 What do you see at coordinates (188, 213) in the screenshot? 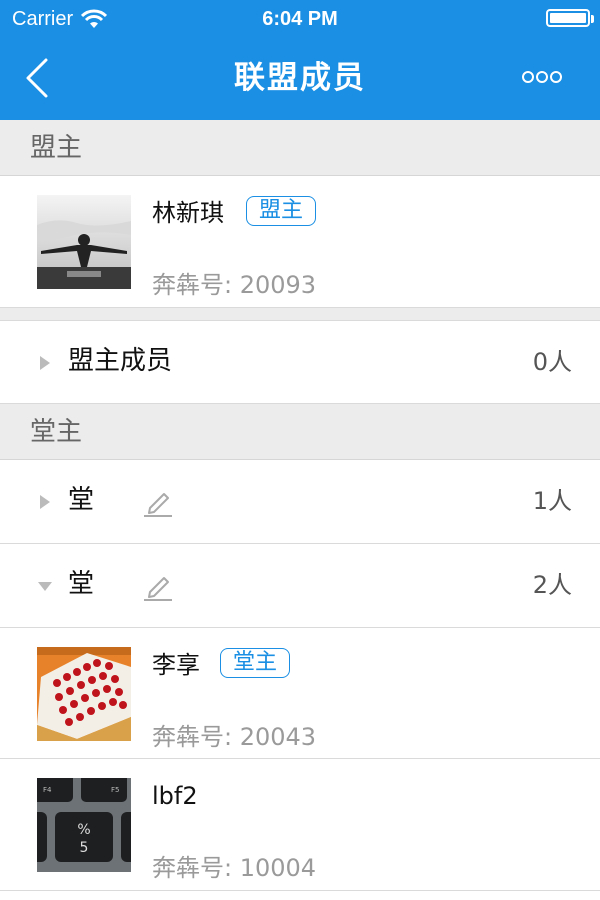
I see `member-name: 林新琪` at bounding box center [188, 213].